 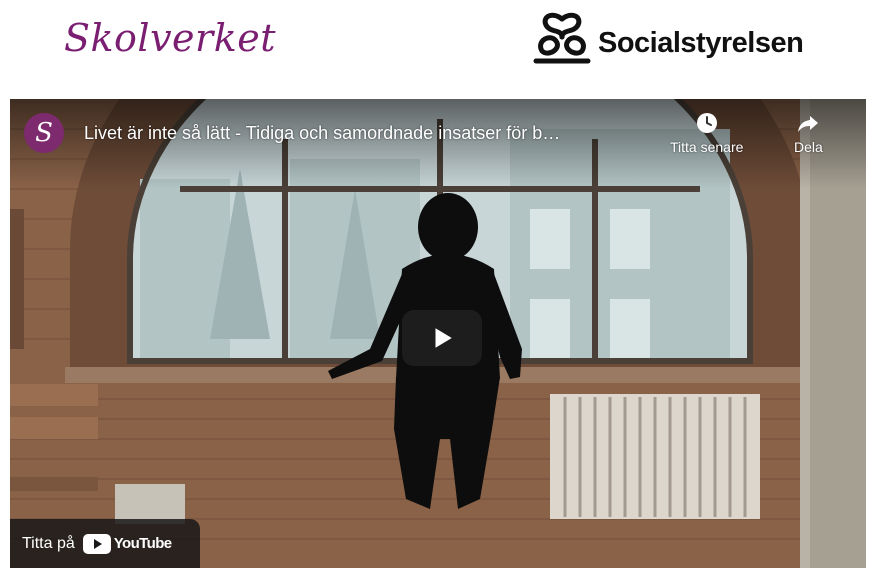 I want to click on socialstyrelsen-logo: Socialstyrelsen, so click(x=668, y=38).